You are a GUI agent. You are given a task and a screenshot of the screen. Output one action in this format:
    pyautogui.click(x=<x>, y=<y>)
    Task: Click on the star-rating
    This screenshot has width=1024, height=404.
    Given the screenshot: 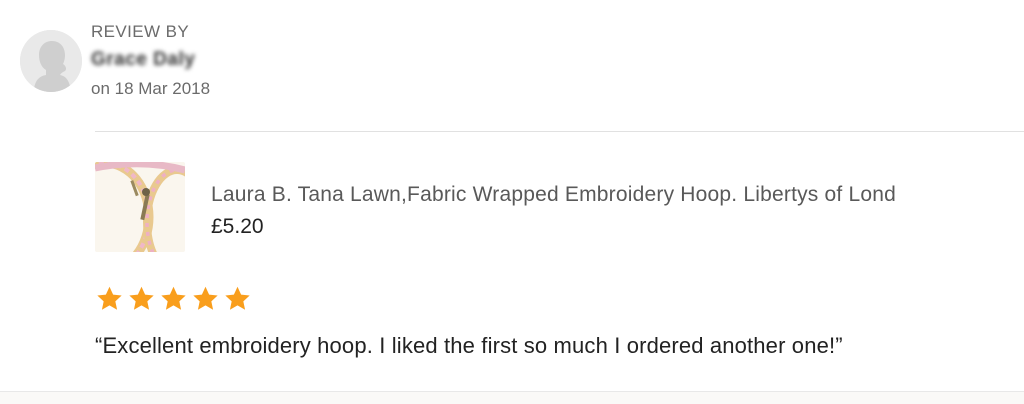 What is the action you would take?
    pyautogui.click(x=173, y=299)
    